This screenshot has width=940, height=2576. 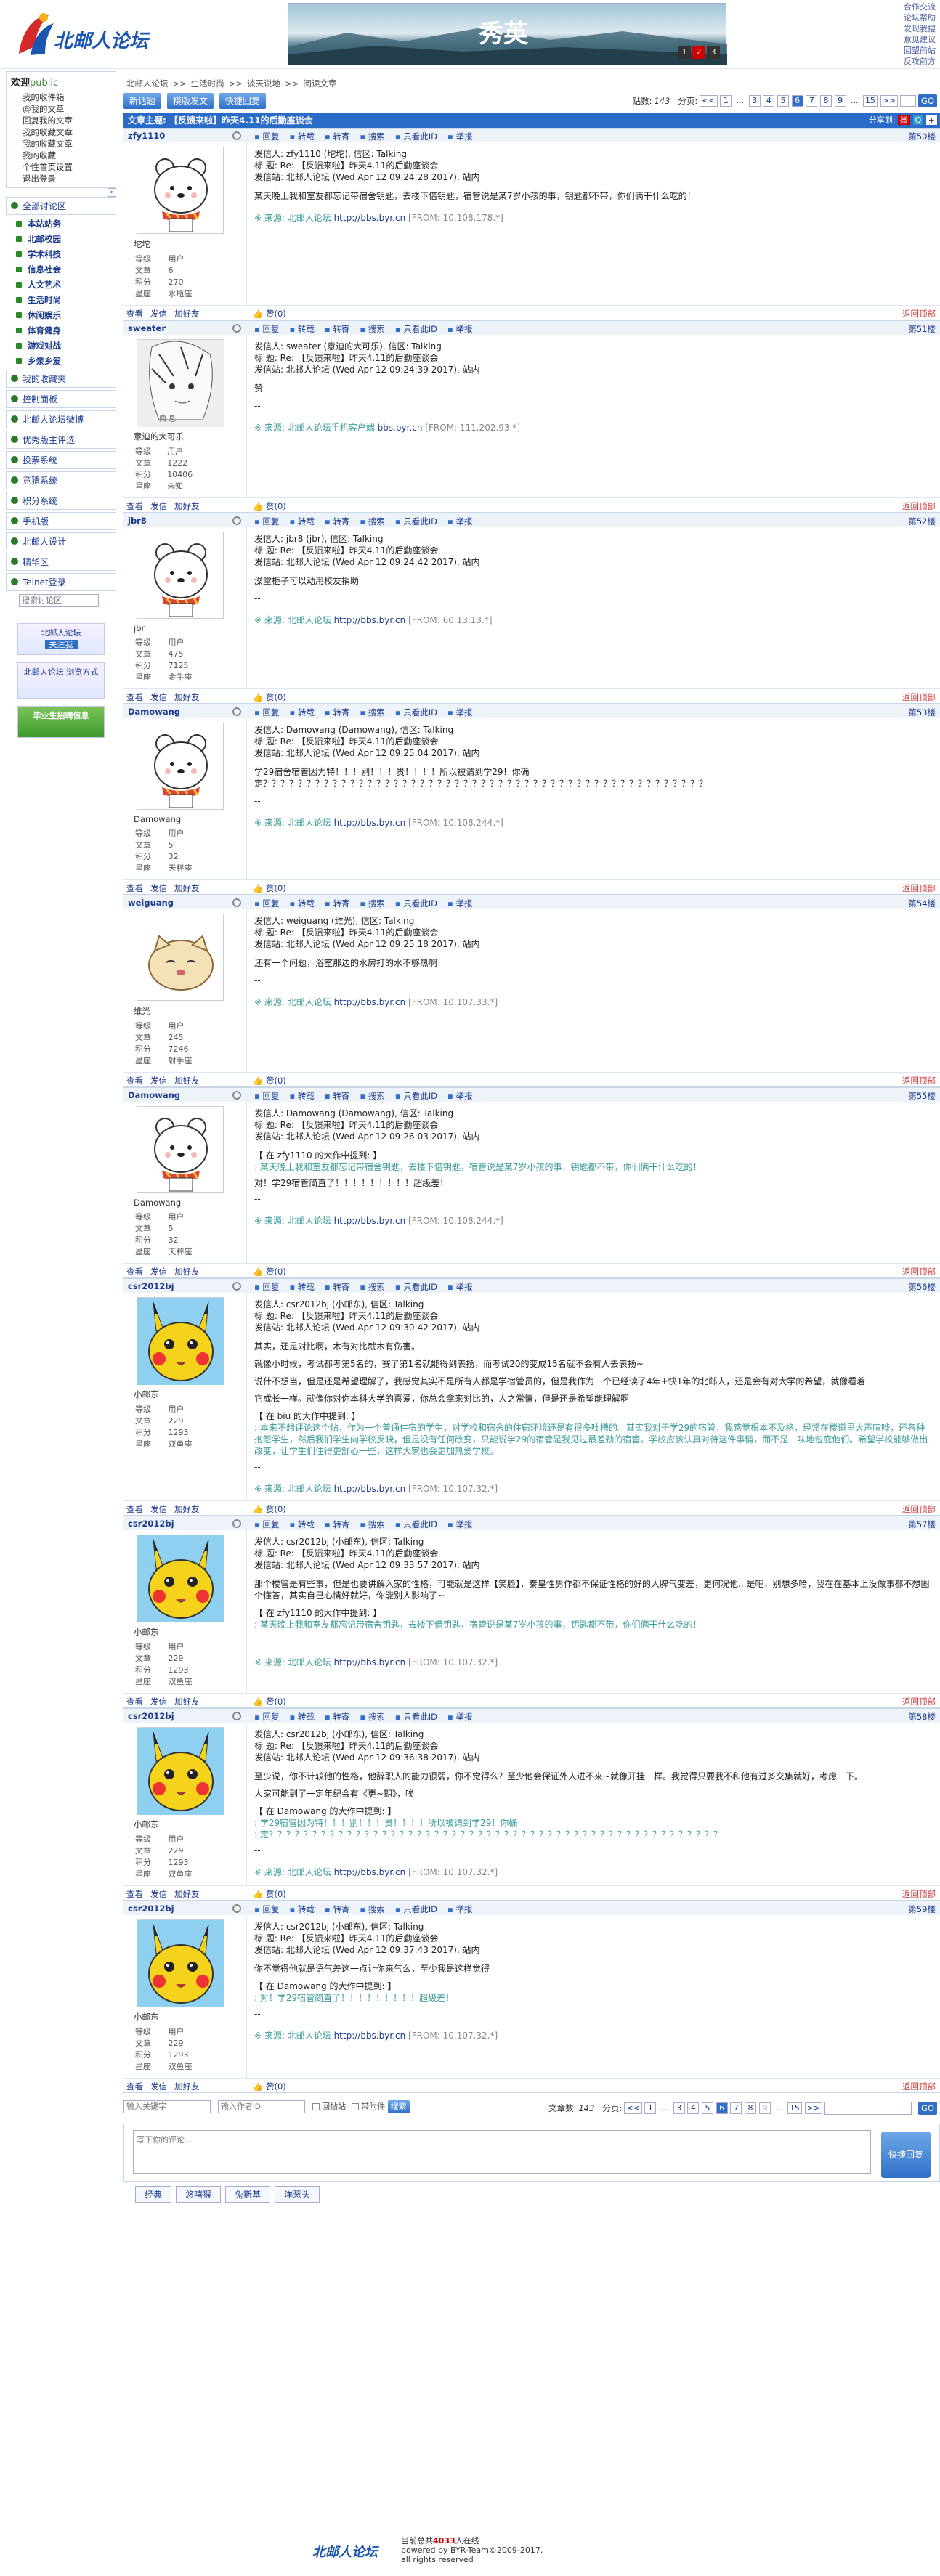 I want to click on nav-item: 积分系统, so click(x=61, y=501).